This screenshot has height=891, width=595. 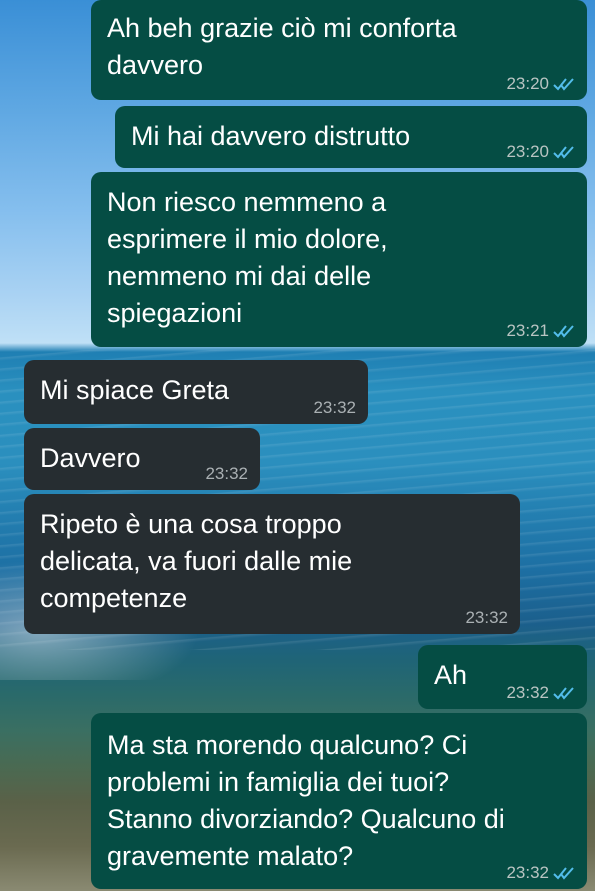 I want to click on message-bubble-outgoing: Ah 23:32, so click(x=502, y=677).